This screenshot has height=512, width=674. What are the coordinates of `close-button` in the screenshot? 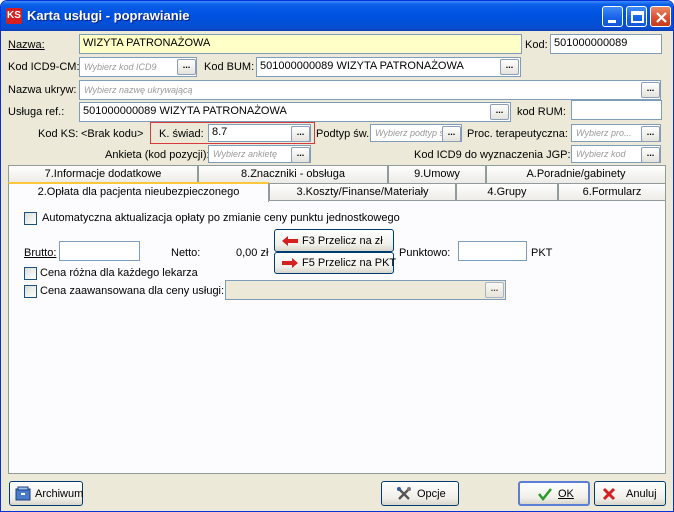 It's located at (660, 16).